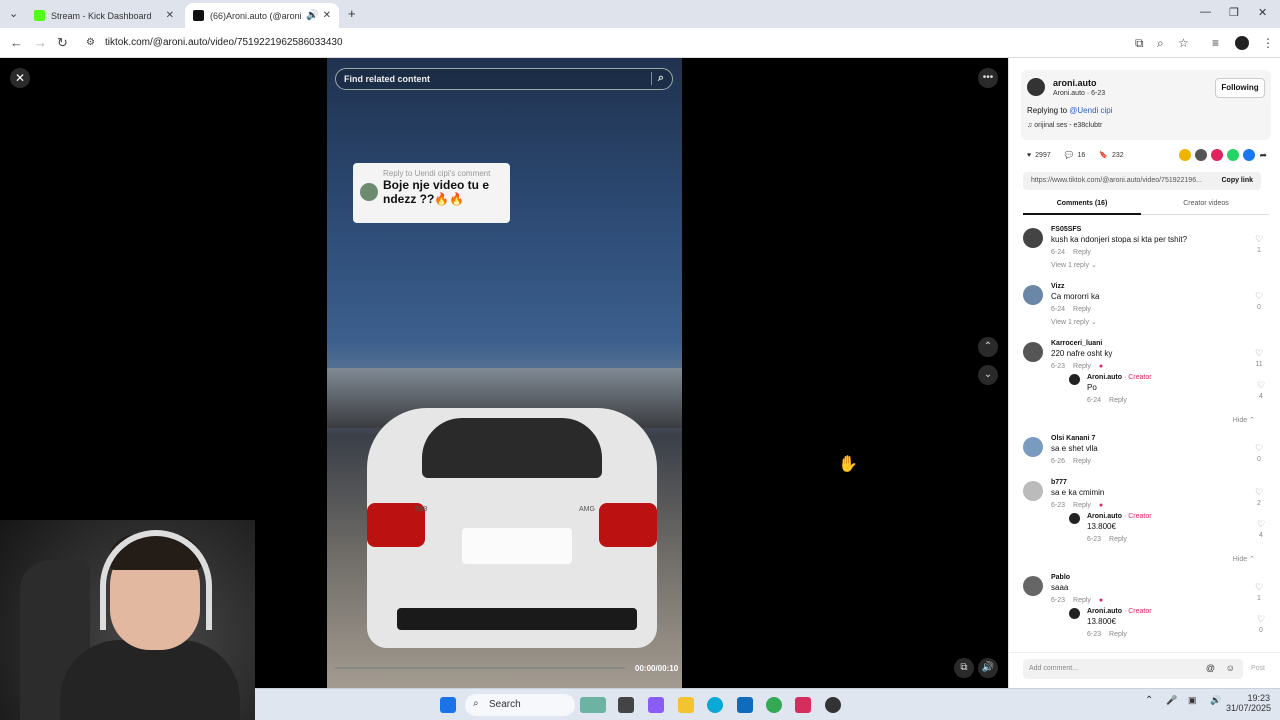 The image size is (1280, 720). I want to click on heart-icon: ♥, so click(1029, 155).